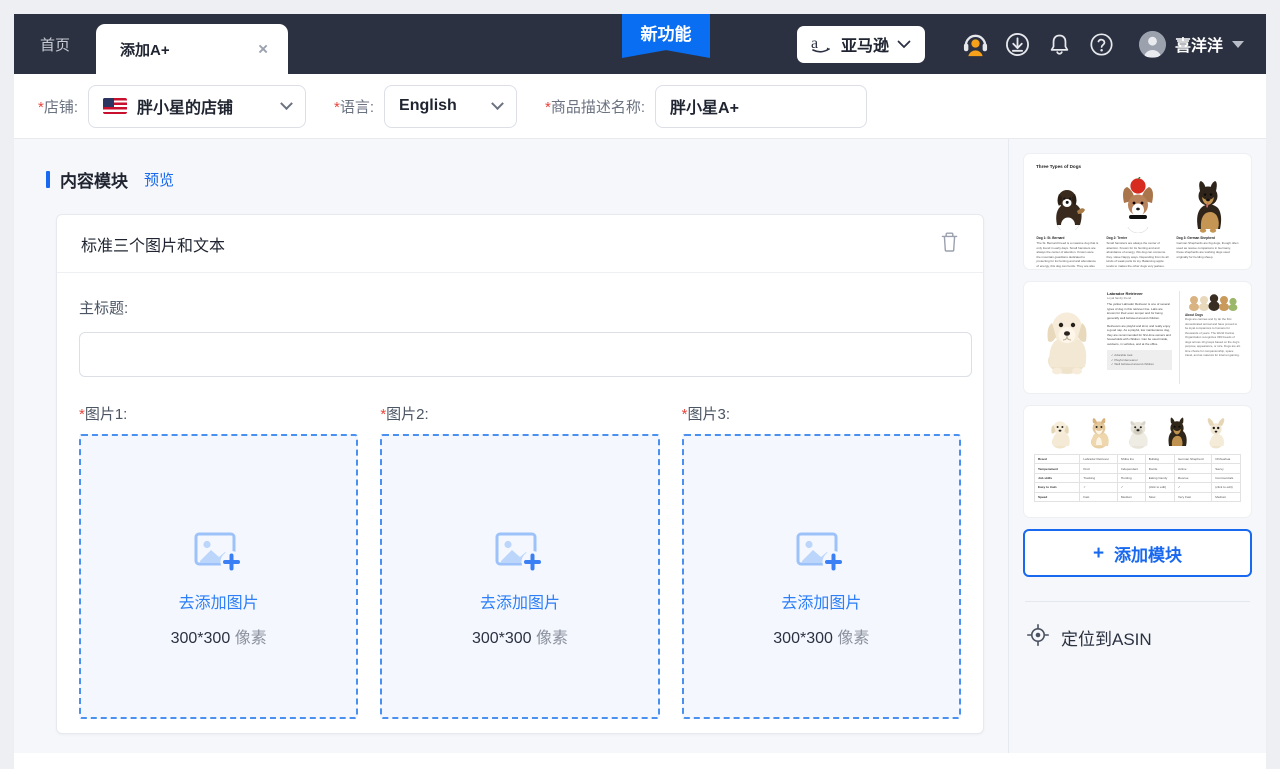 This screenshot has width=1280, height=769. What do you see at coordinates (1117, 238) in the screenshot?
I see `template-1-caption: Dog 2: Terrier` at bounding box center [1117, 238].